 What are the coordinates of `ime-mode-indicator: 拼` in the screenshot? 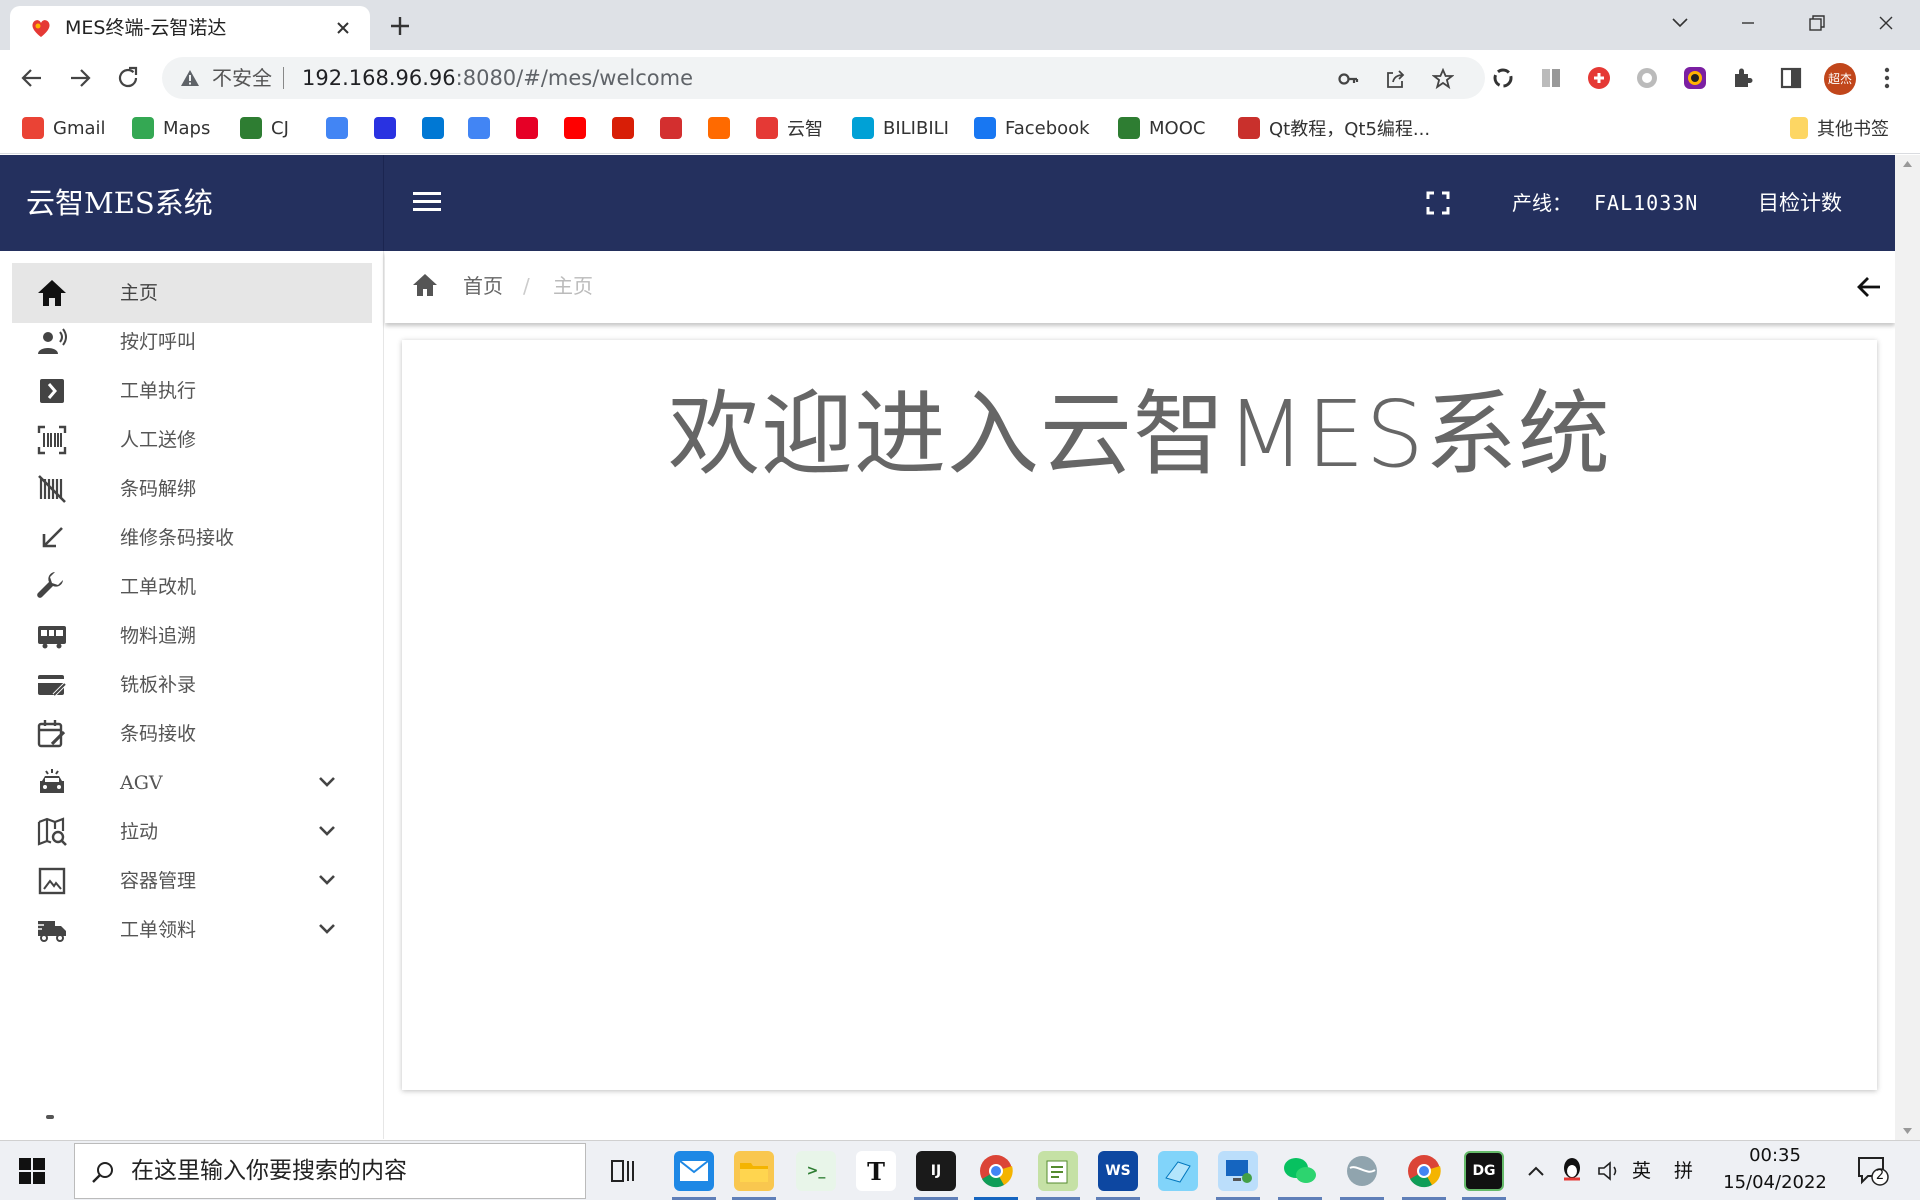 It's located at (1683, 1169).